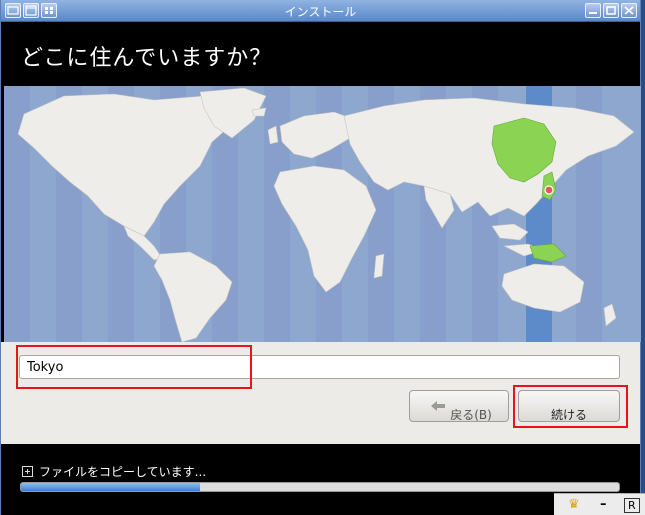 The height and width of the screenshot is (515, 645). Describe the element at coordinates (147, 58) in the screenshot. I see `page-title: どこに住んでいますか？` at that location.